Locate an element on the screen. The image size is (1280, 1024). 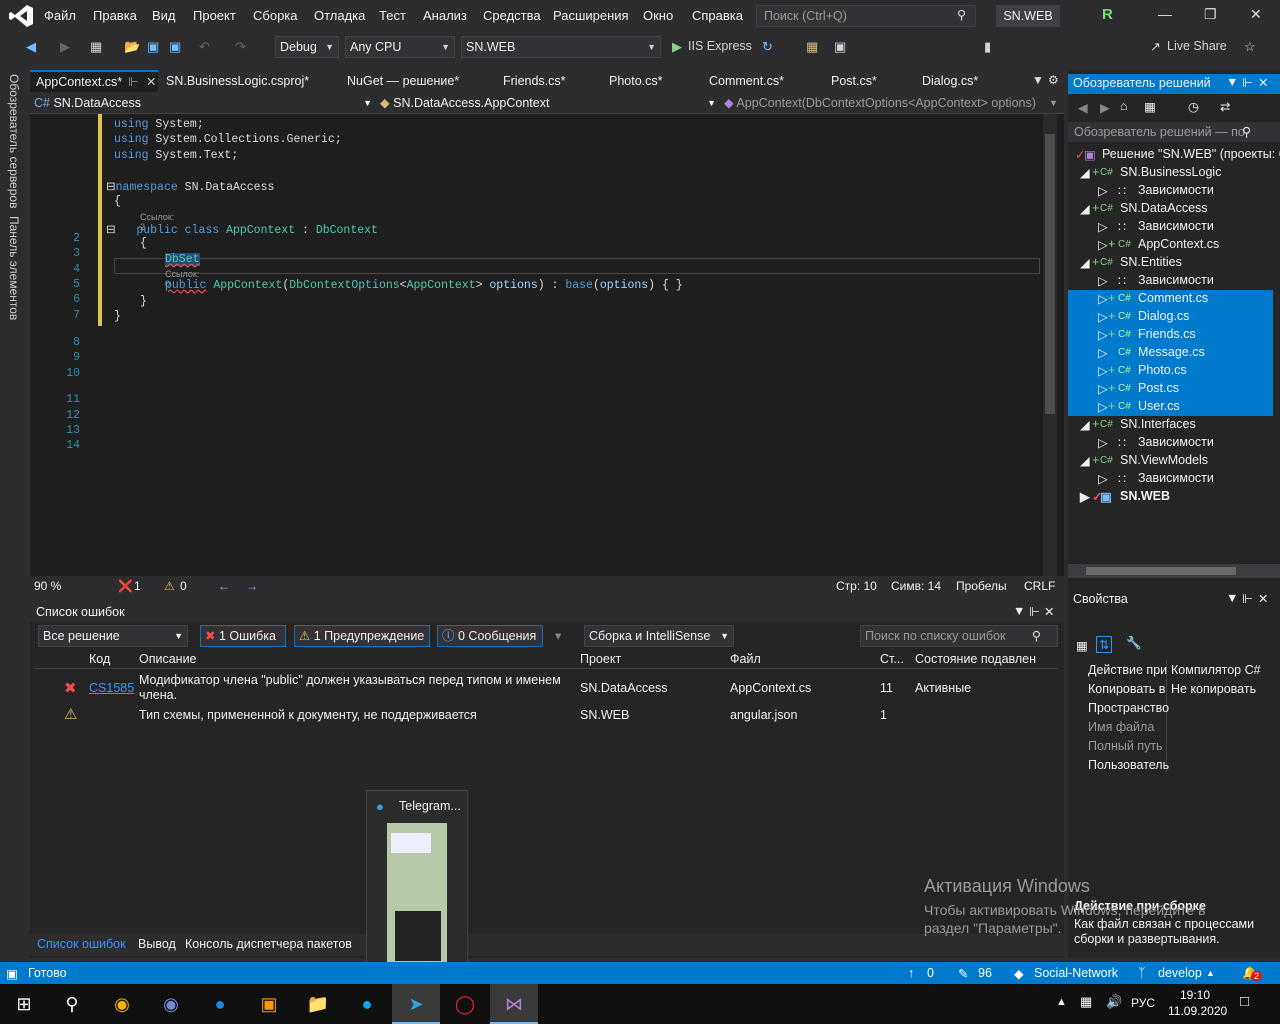
new-project-icon: ▦ is located at coordinates (96, 47).